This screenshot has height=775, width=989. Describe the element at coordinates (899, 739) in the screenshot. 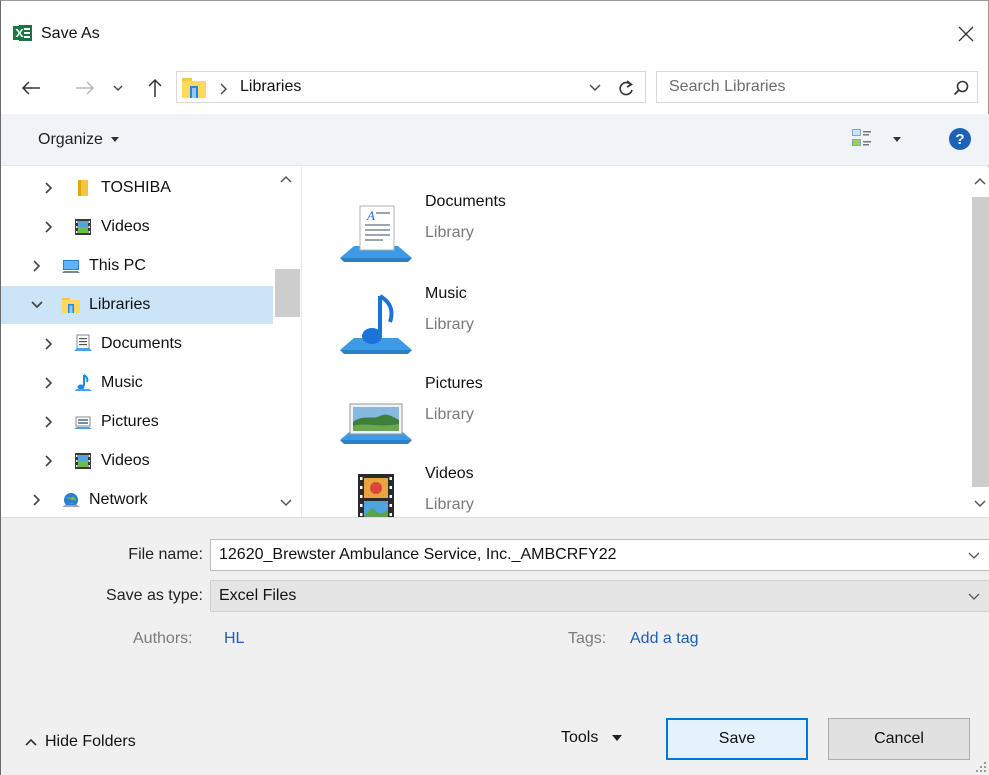

I see `cancel-button: Cancel` at that location.